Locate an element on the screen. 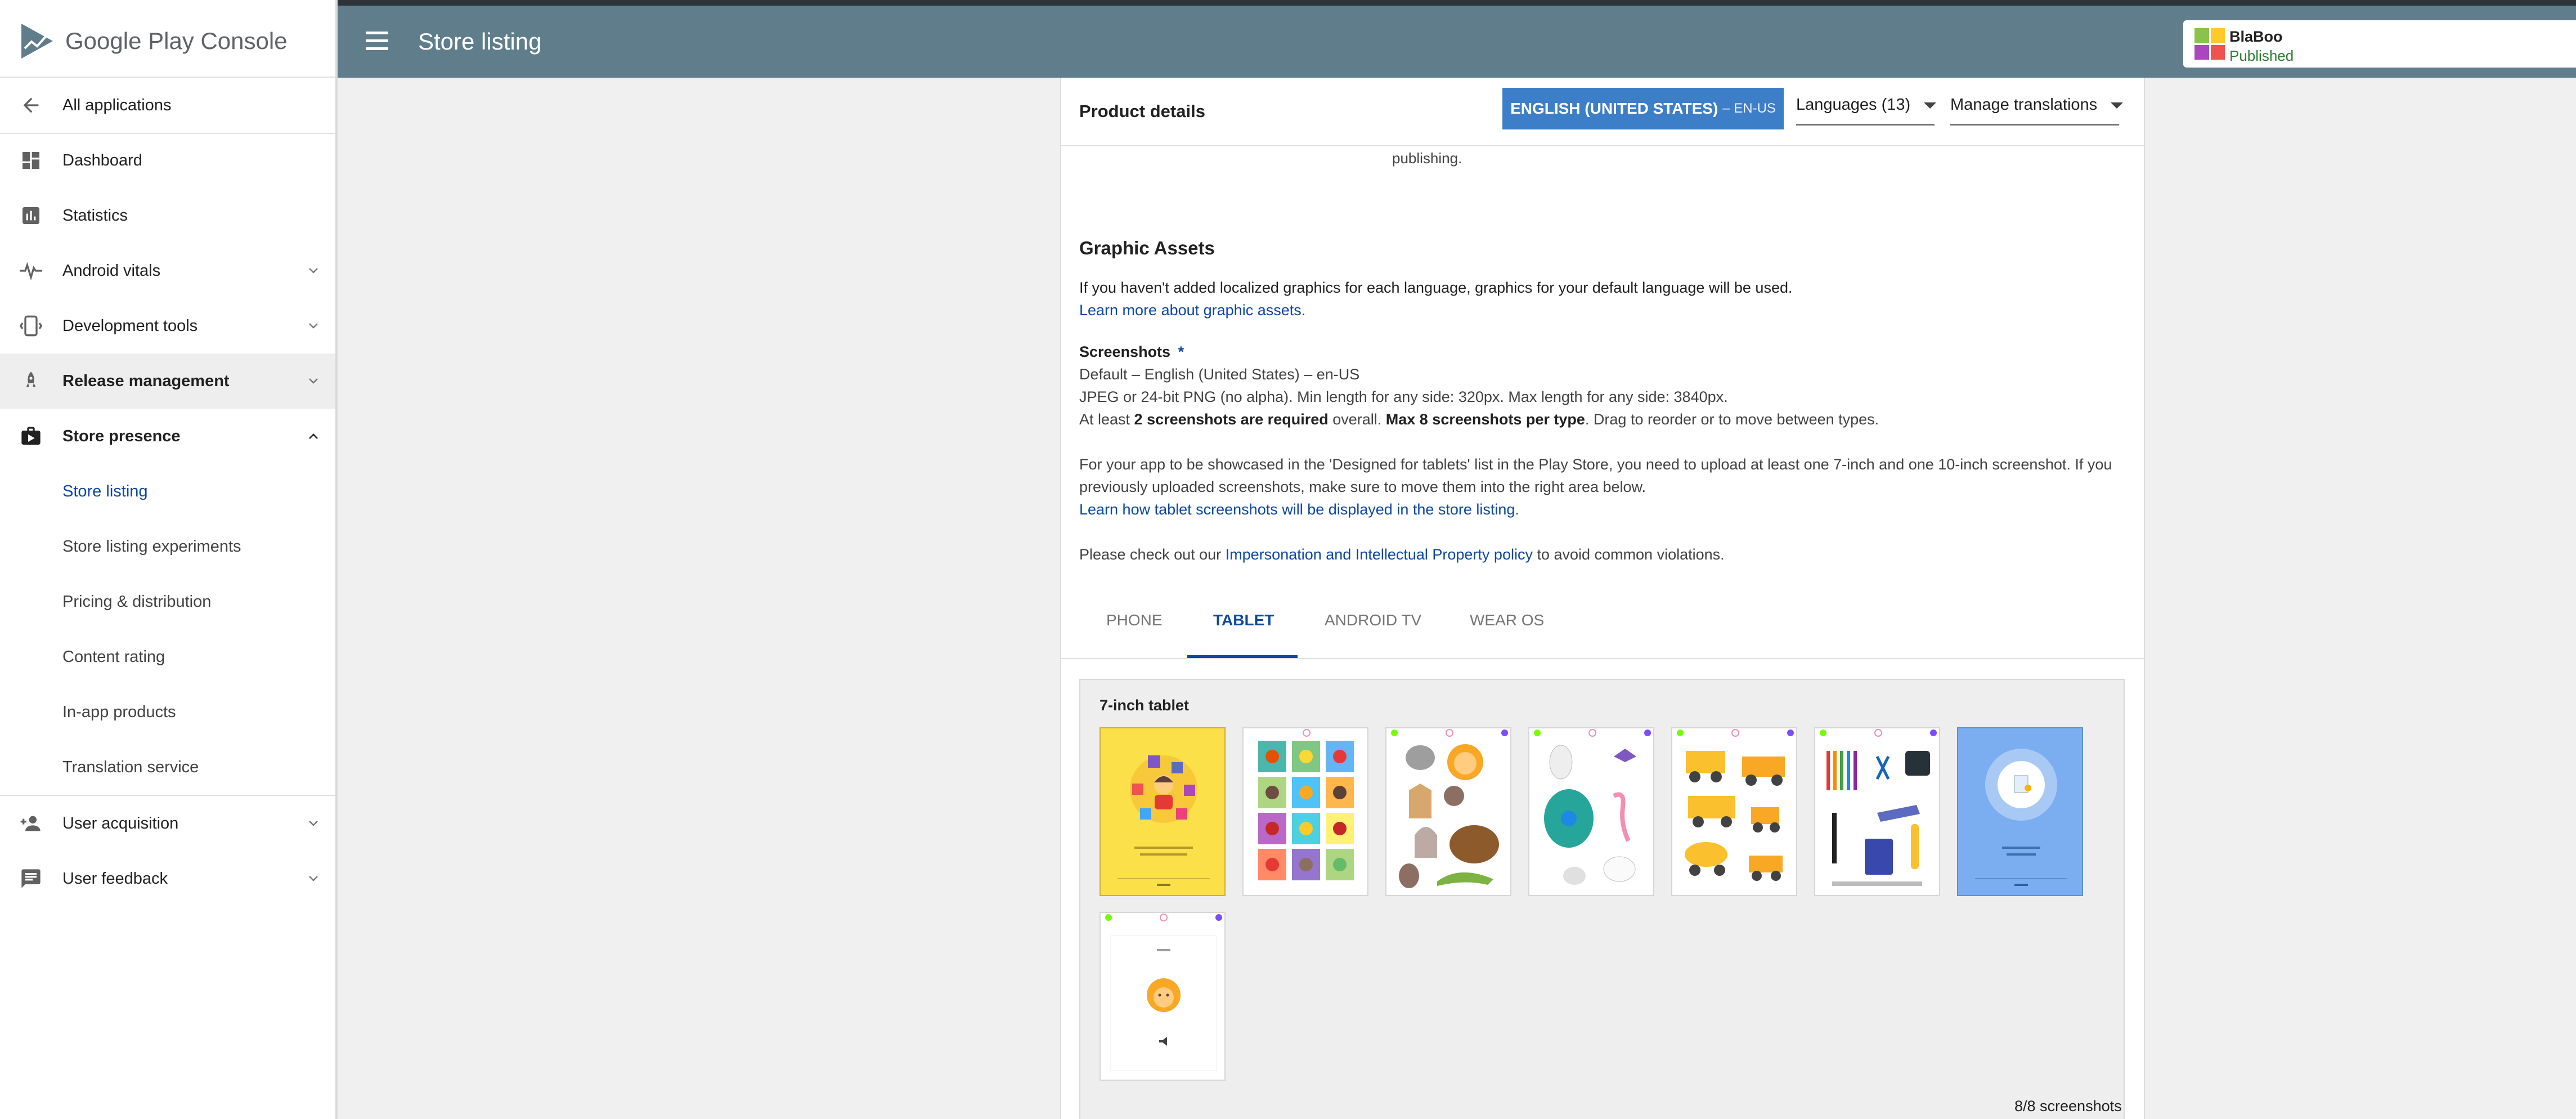  phone-tools-icon is located at coordinates (31, 326).